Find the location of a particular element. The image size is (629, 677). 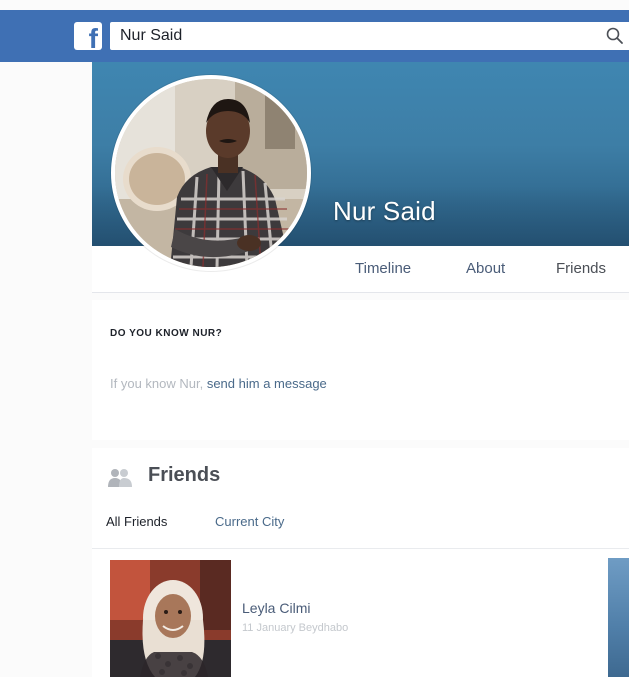

search-input is located at coordinates (355, 36).